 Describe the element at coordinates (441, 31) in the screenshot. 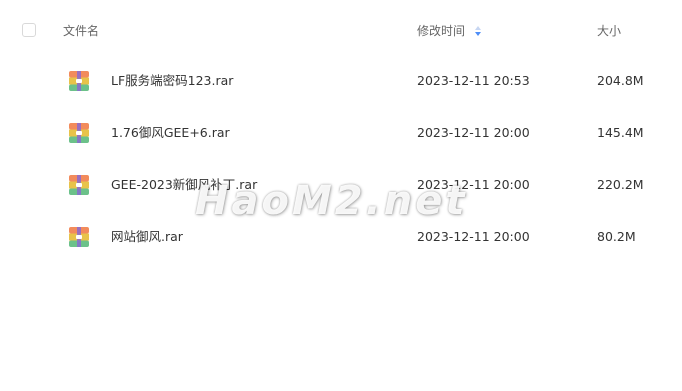

I see `column-header-modified-time: 修改时间` at that location.